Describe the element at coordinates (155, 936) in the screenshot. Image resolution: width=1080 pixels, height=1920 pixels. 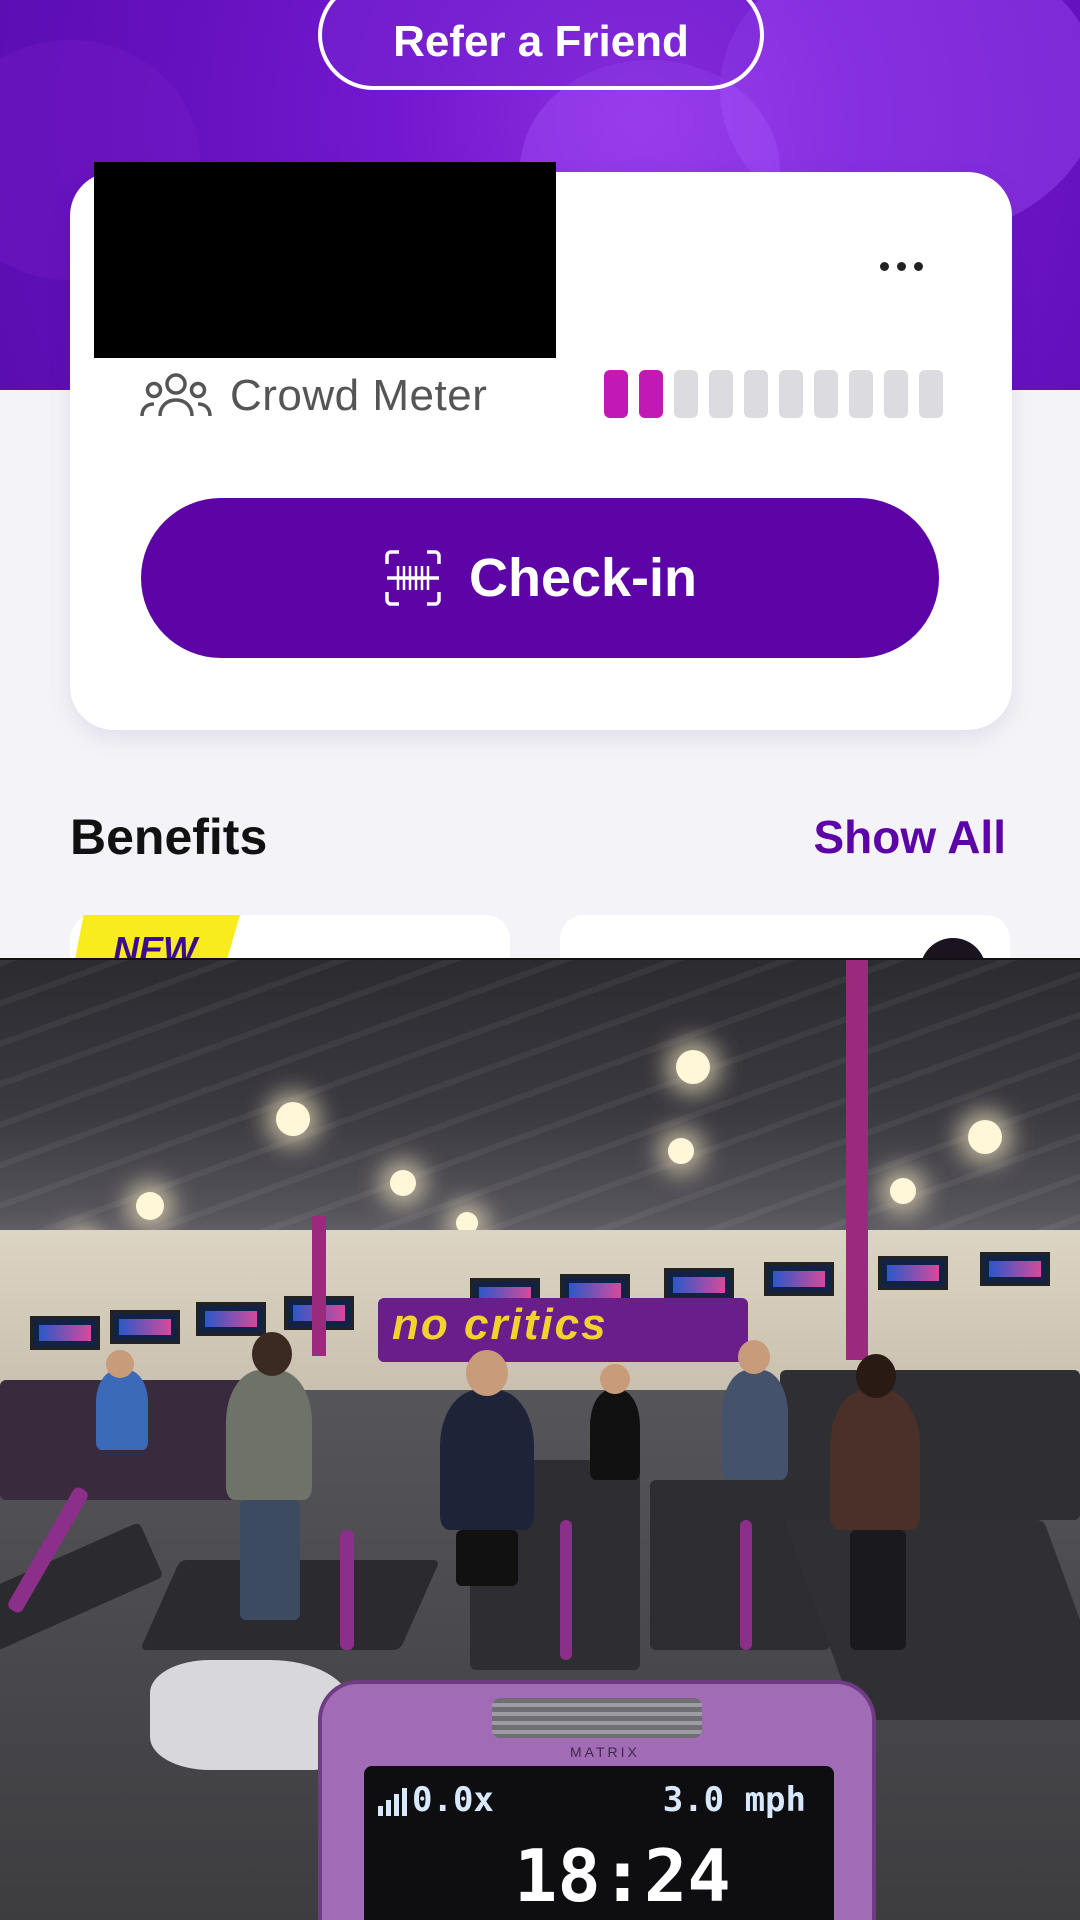
I see `new-badge: NEW` at that location.